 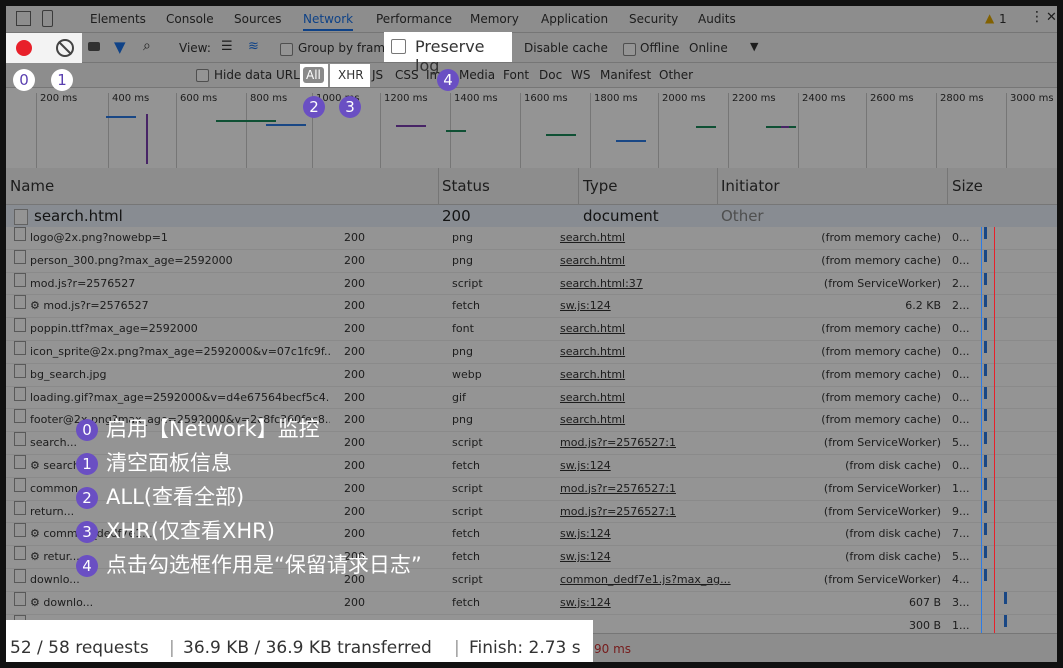 I want to click on preserve-log-checkbox, so click(x=398, y=46).